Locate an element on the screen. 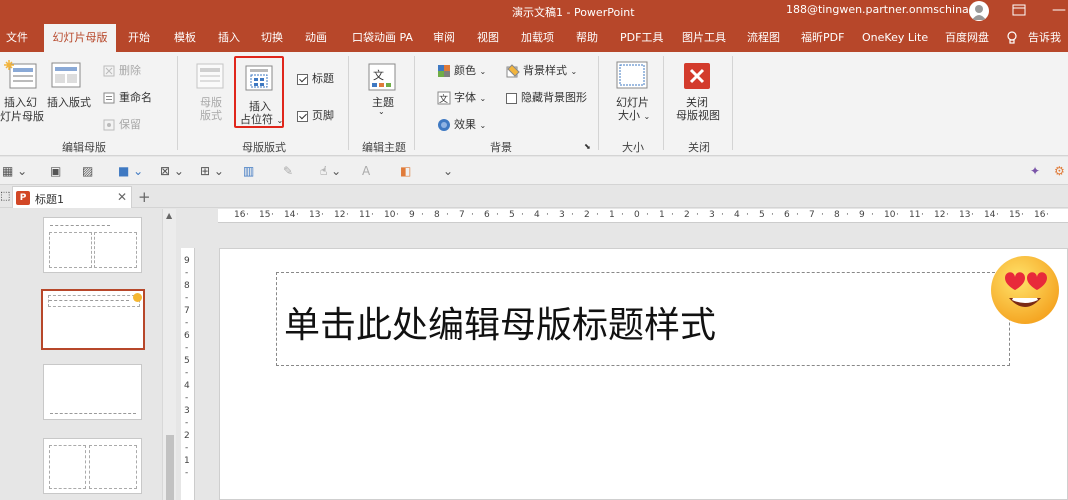 The width and height of the screenshot is (1068, 500). insert-slide-master-icon is located at coordinates (21, 76).